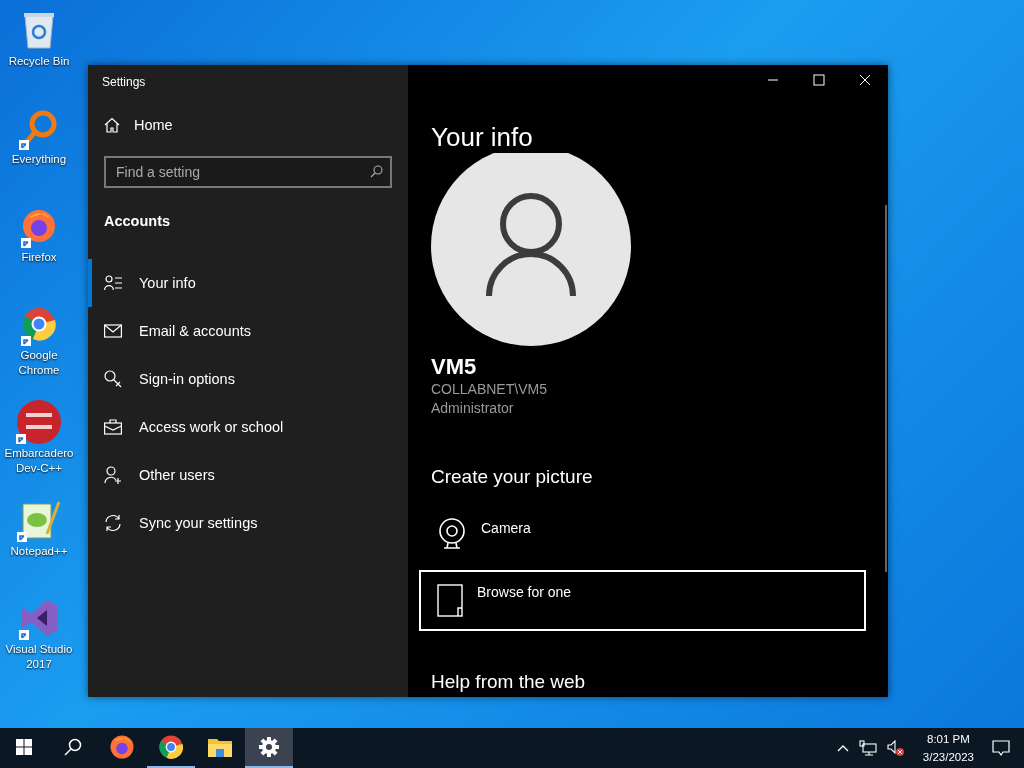 The height and width of the screenshot is (768, 1024). Describe the element at coordinates (1001, 748) in the screenshot. I see `notification-icon` at that location.